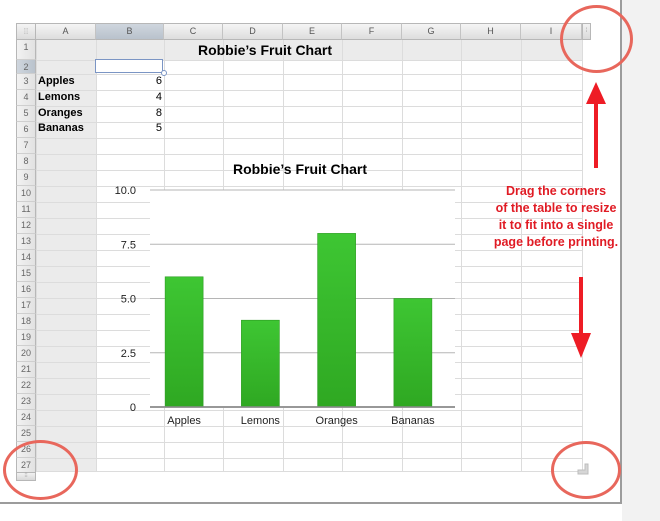 This screenshot has height=521, width=660. What do you see at coordinates (26, 146) in the screenshot?
I see `row-header-7: 7` at bounding box center [26, 146].